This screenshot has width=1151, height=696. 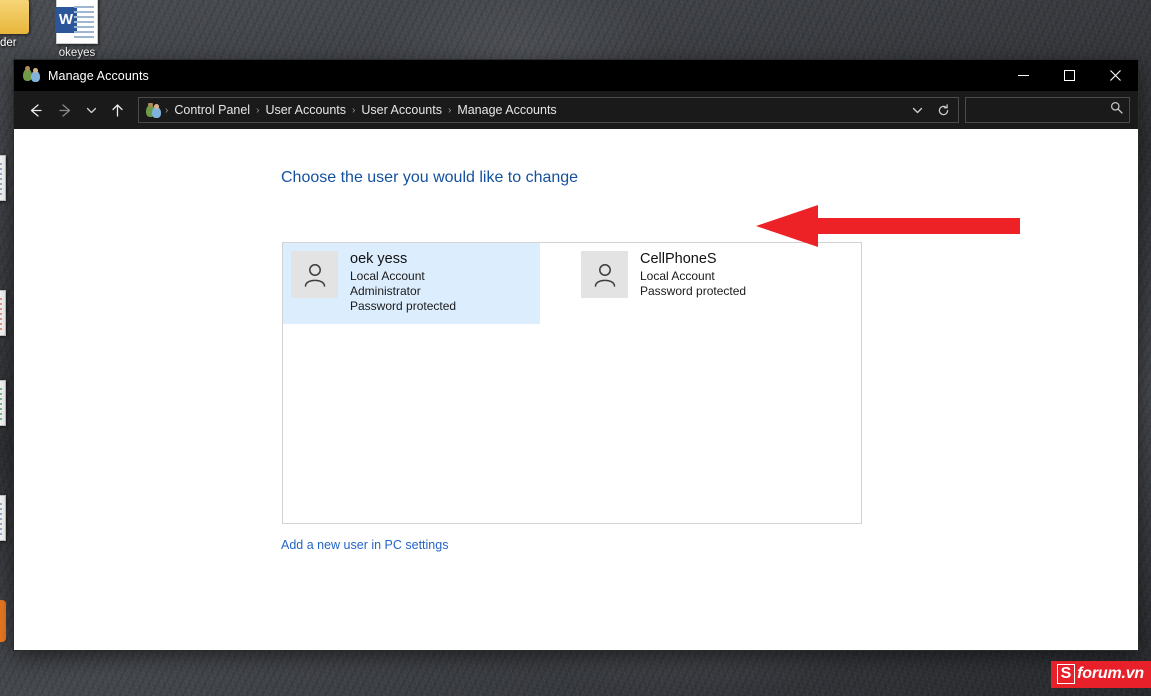 I want to click on search-box, so click(x=1047, y=110).